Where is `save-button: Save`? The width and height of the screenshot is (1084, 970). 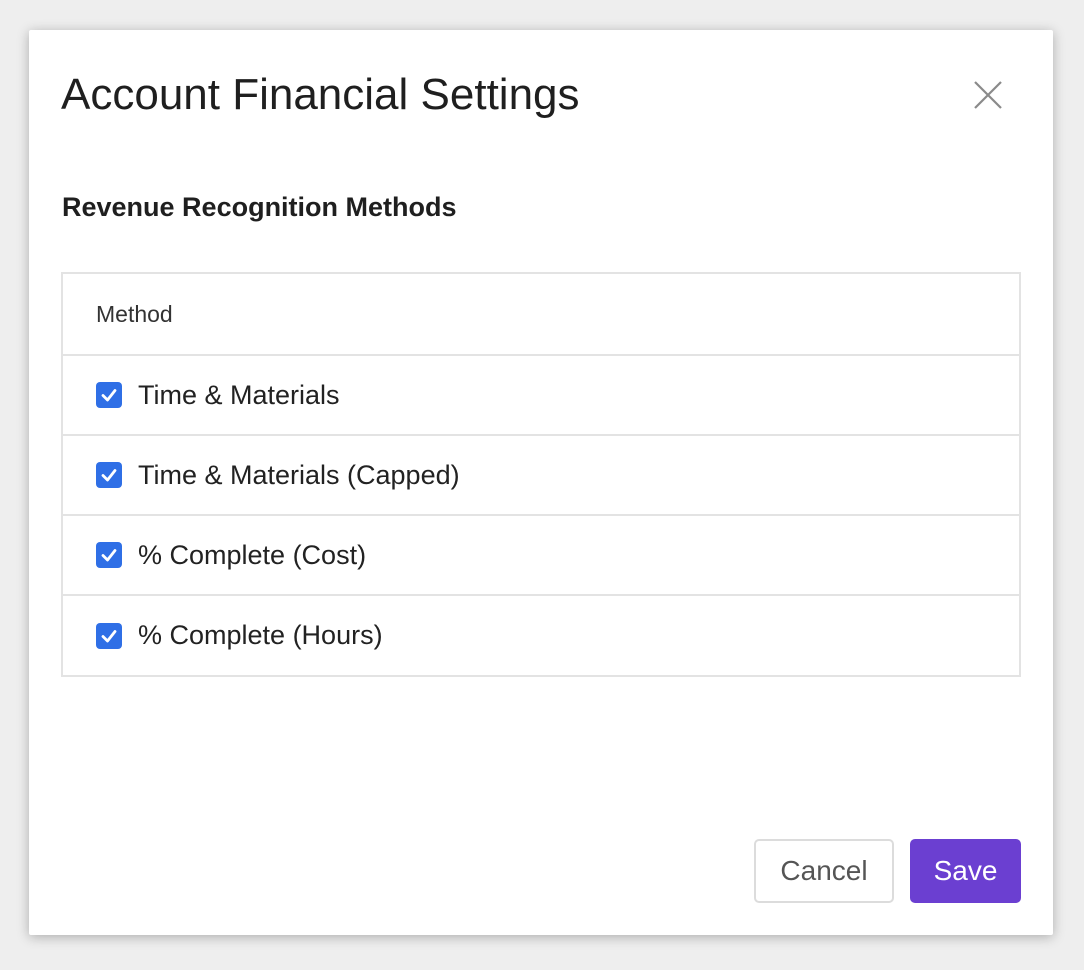
save-button: Save is located at coordinates (965, 871).